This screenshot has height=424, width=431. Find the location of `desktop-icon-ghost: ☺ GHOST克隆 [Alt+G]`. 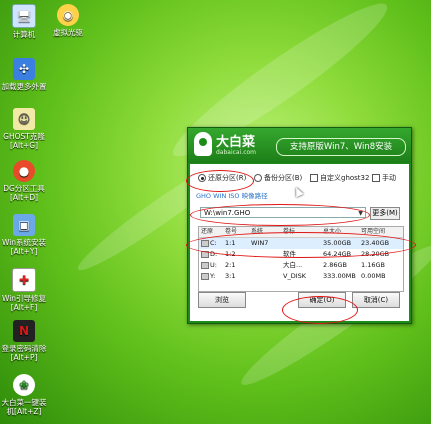

desktop-icon-ghost: ☺ GHOST克隆 [Alt+G] is located at coordinates (24, 129).